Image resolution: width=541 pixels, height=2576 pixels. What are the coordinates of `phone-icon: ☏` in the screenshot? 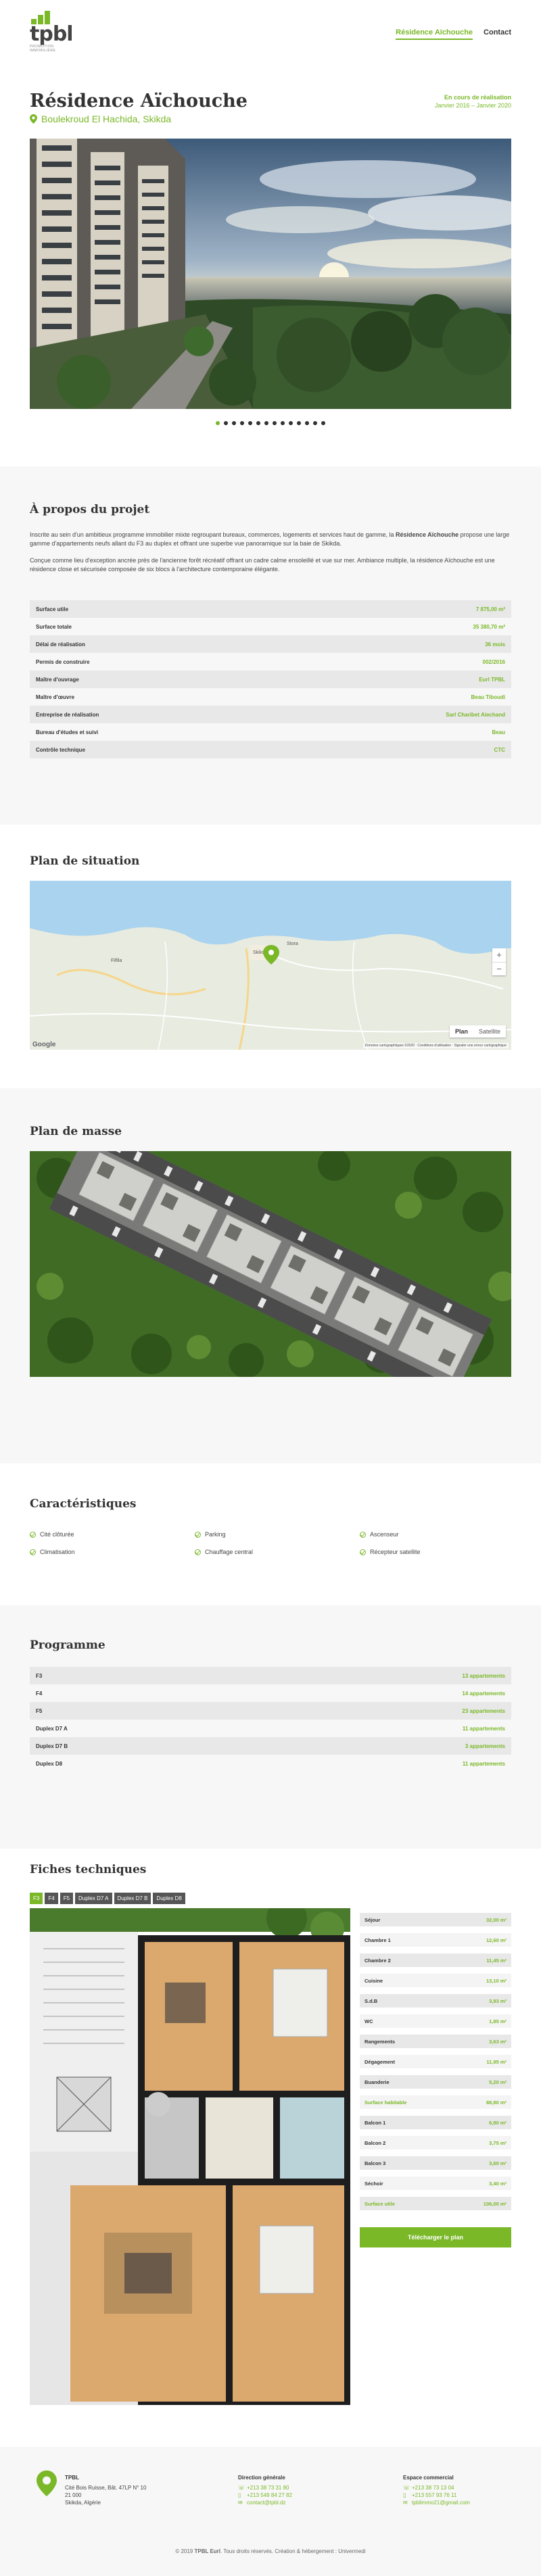 It's located at (406, 2488).